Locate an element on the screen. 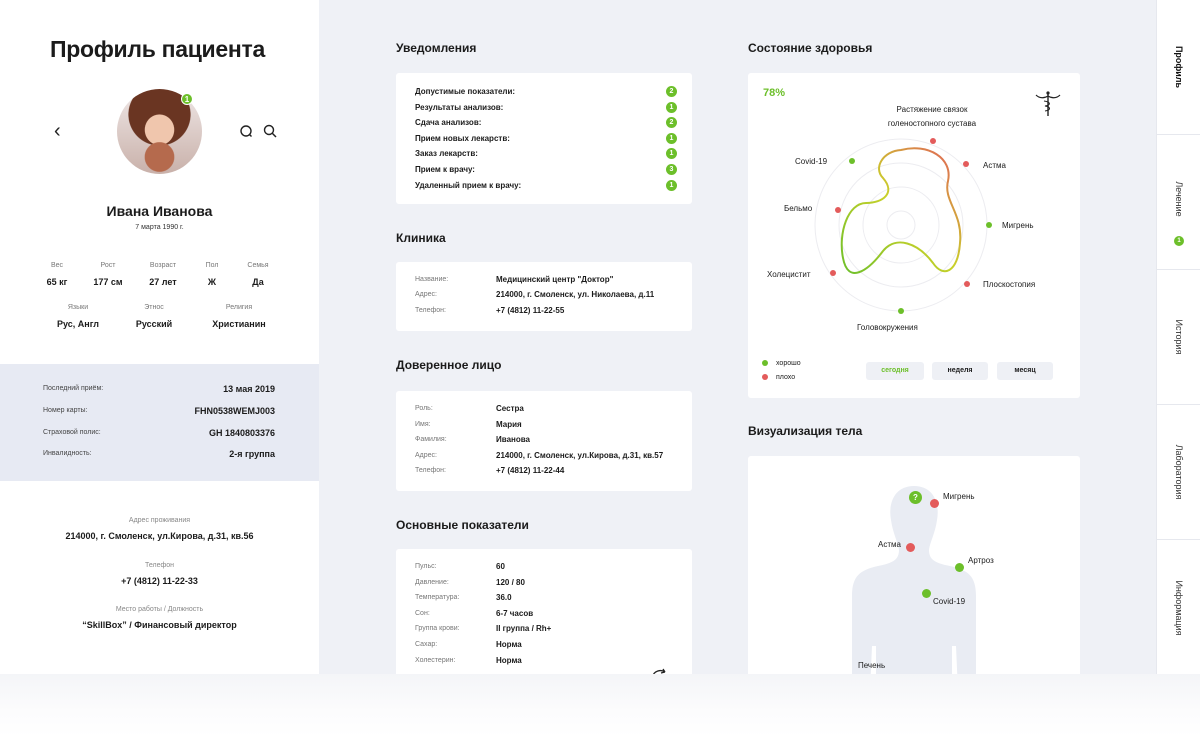  info-row: Номер карты: FHN0538WEMJ003 is located at coordinates (159, 411).